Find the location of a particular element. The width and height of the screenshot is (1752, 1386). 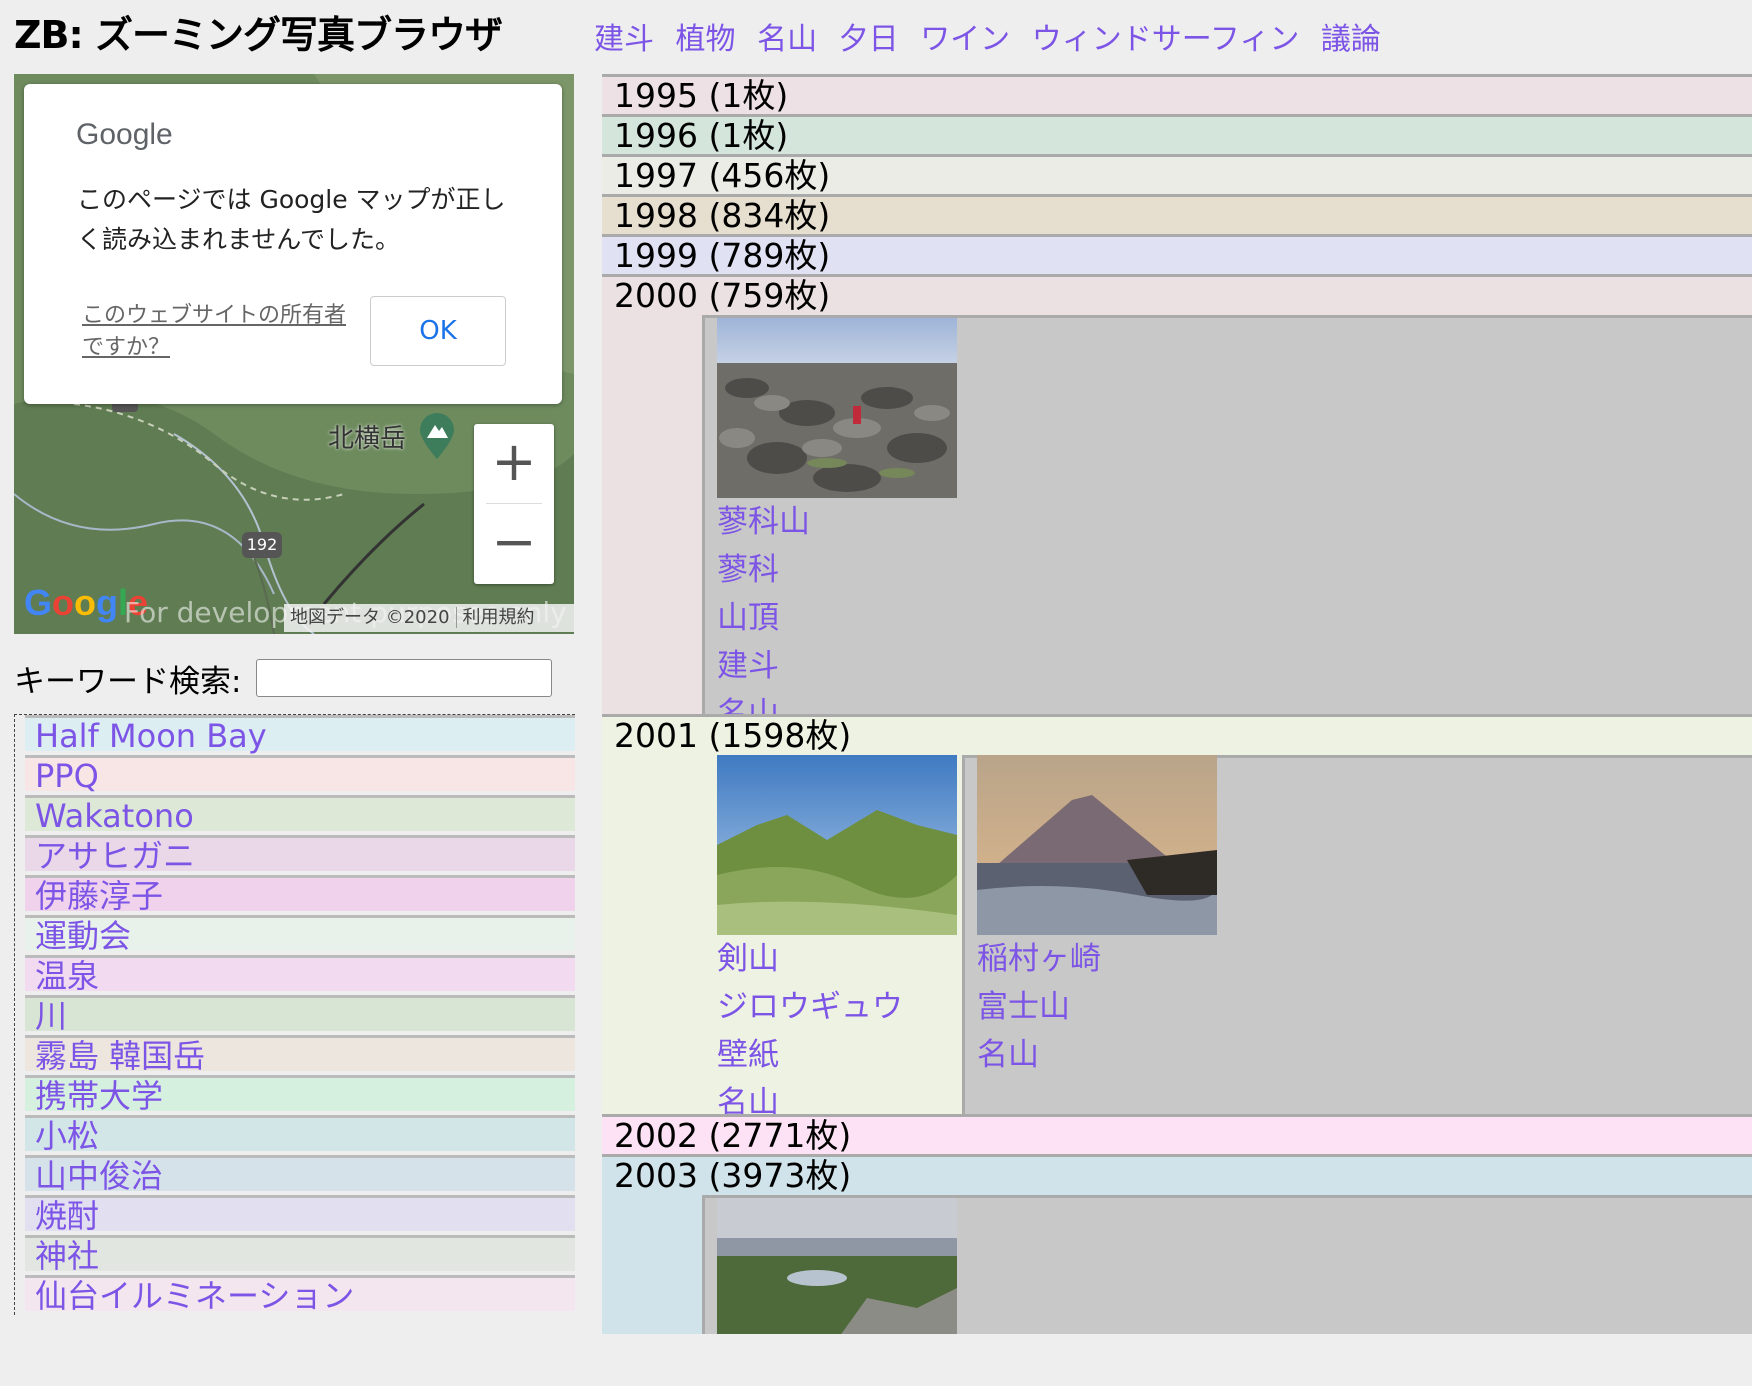

dialog-google-logo: Google is located at coordinates (124, 134).